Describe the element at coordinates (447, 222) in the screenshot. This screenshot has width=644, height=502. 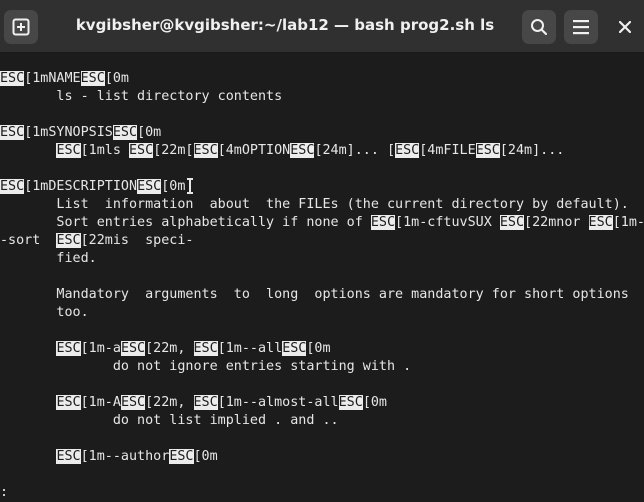
I see `terminal-text: [1m-cftuvSUX` at that location.